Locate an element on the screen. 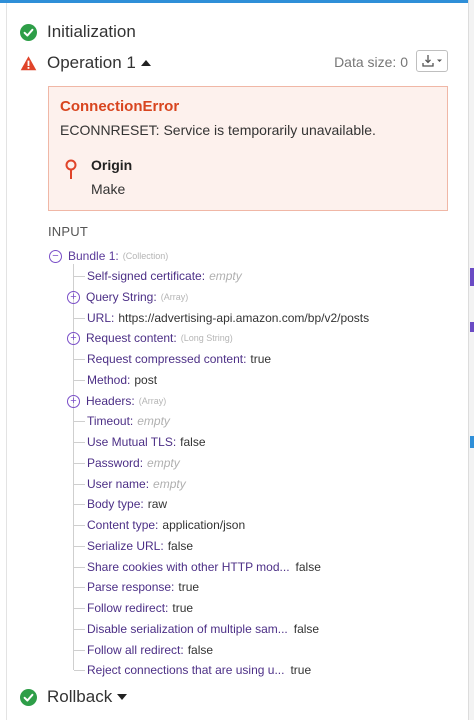 This screenshot has width=474, height=720. download-icon is located at coordinates (432, 61).